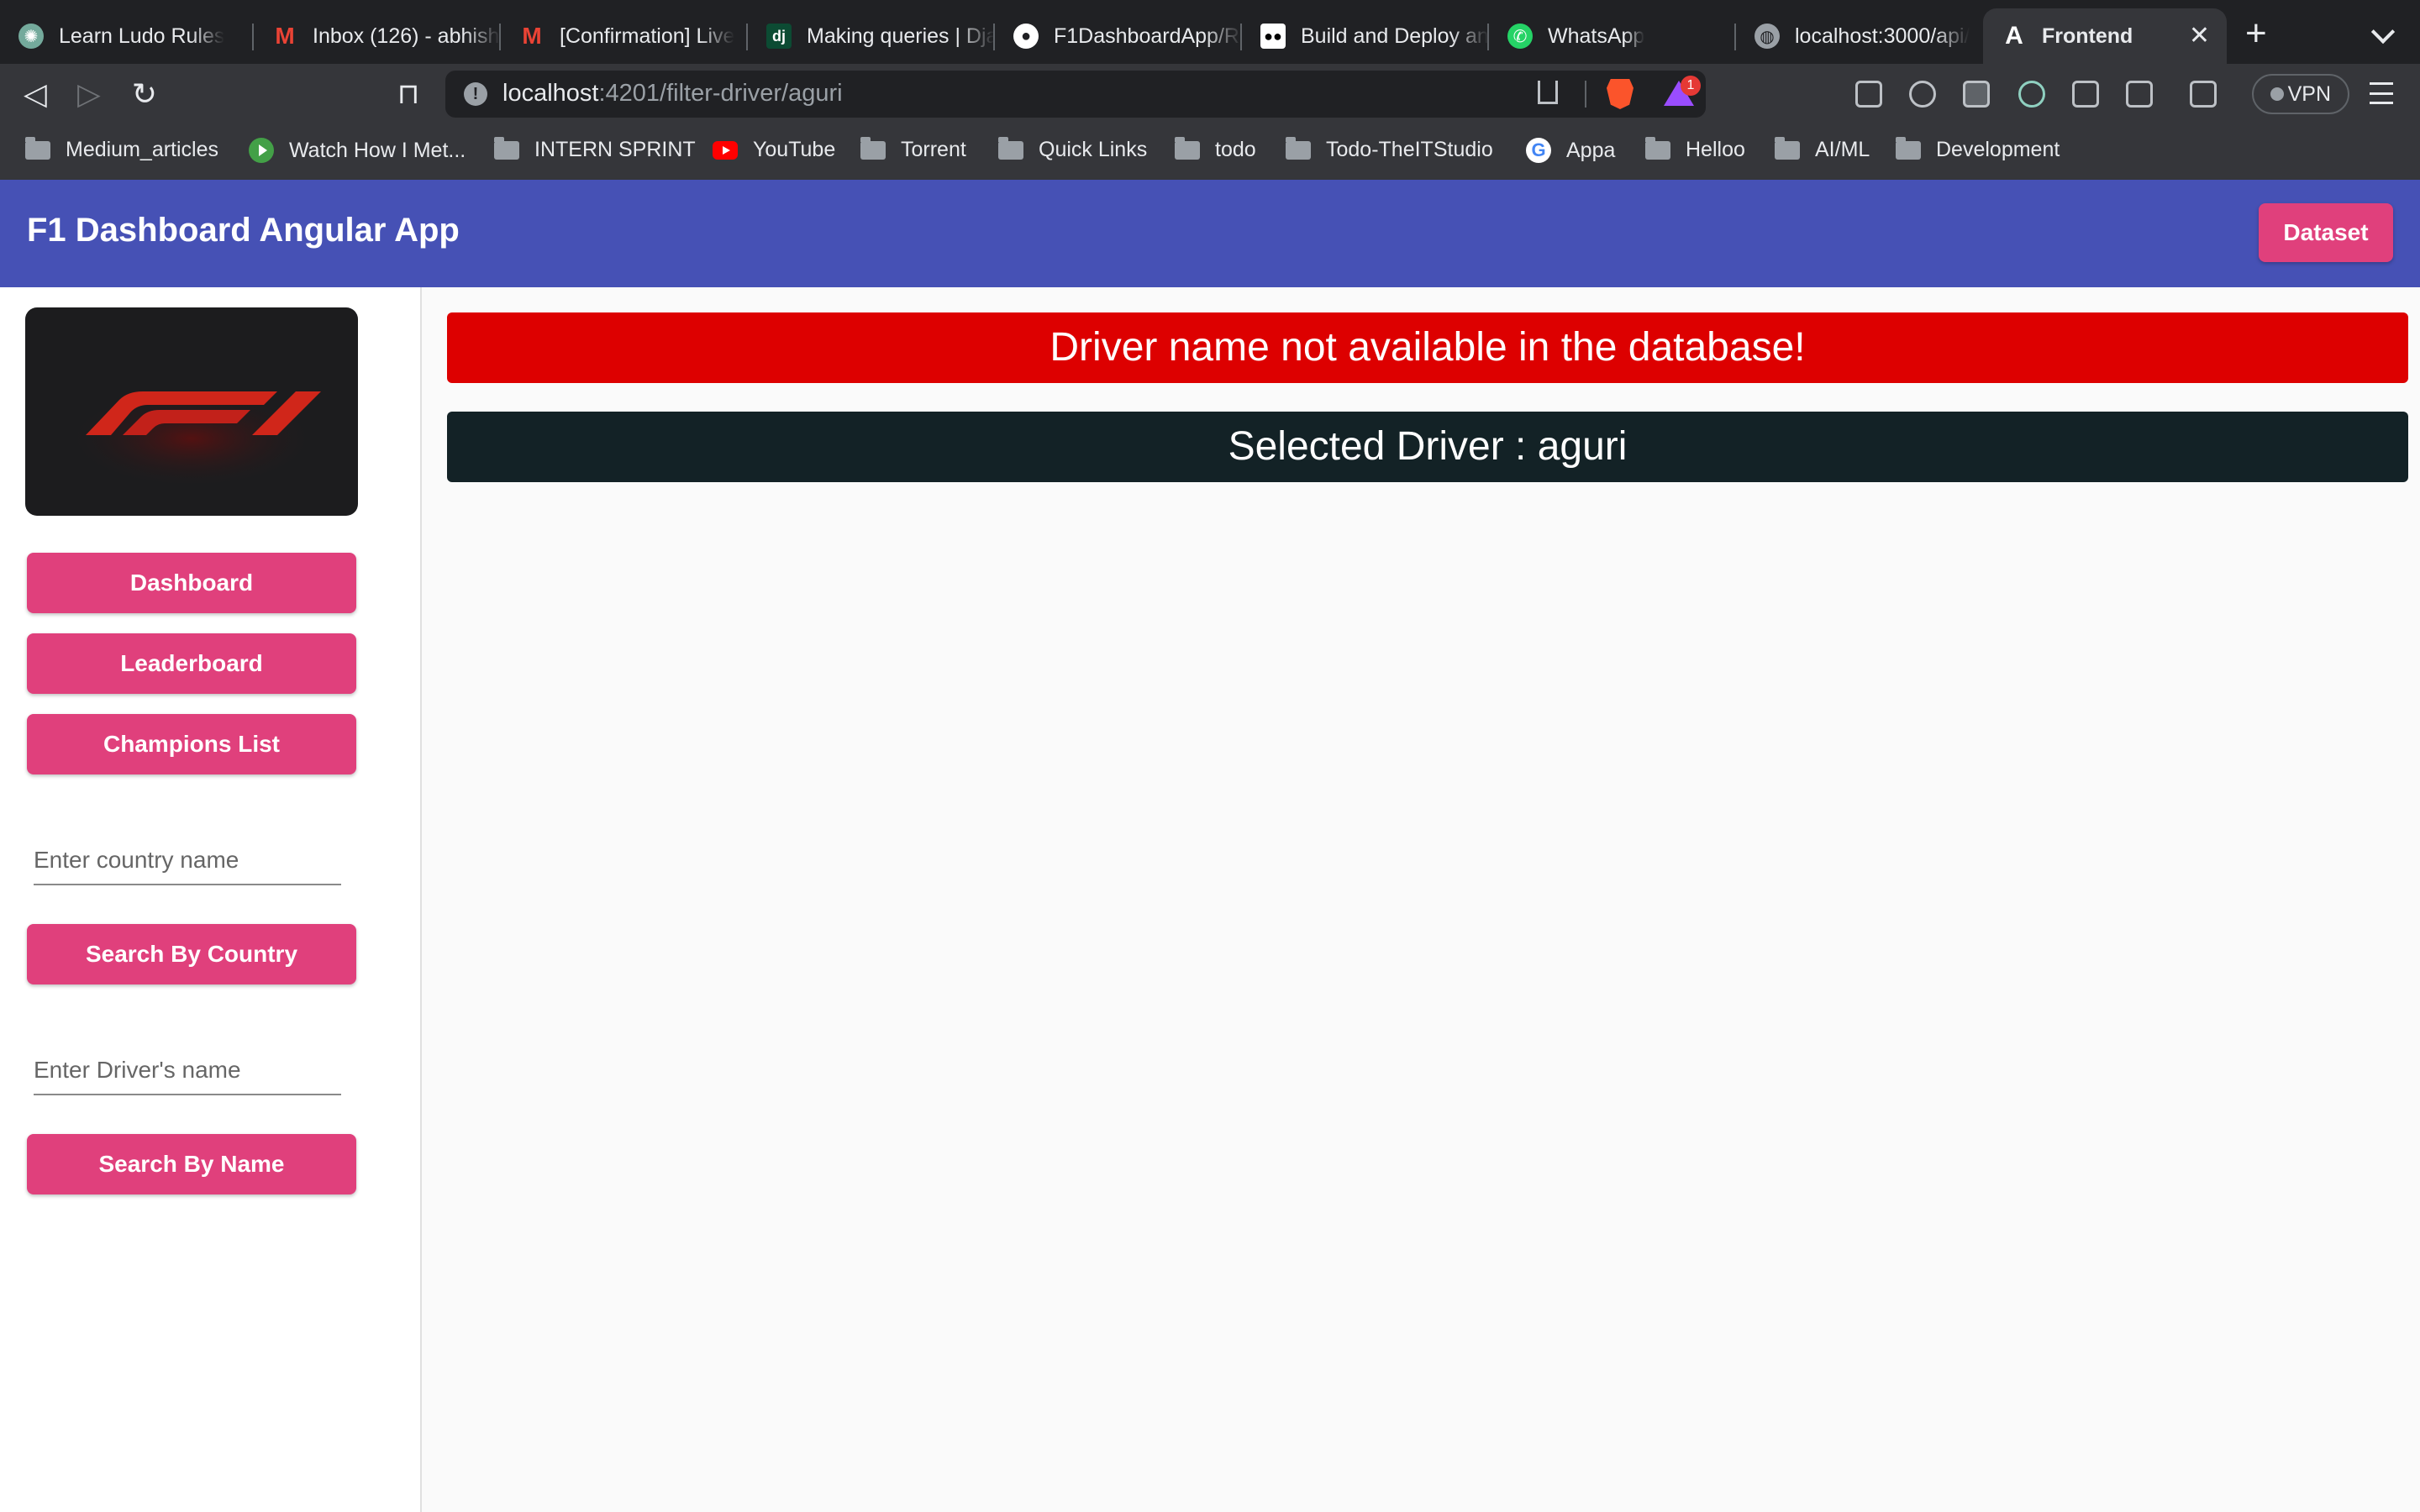 This screenshot has width=2420, height=1512. I want to click on chatgpt-icon: ✺, so click(31, 36).